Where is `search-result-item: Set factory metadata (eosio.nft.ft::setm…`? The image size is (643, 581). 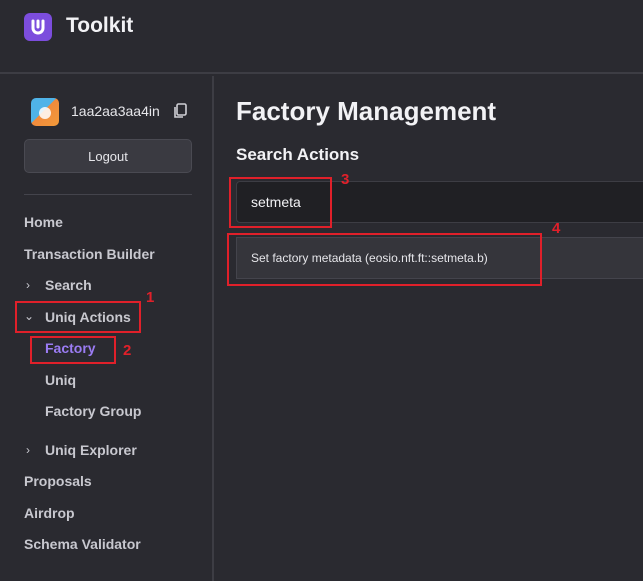 search-result-item: Set factory metadata (eosio.nft.ft::setm… is located at coordinates (439, 258).